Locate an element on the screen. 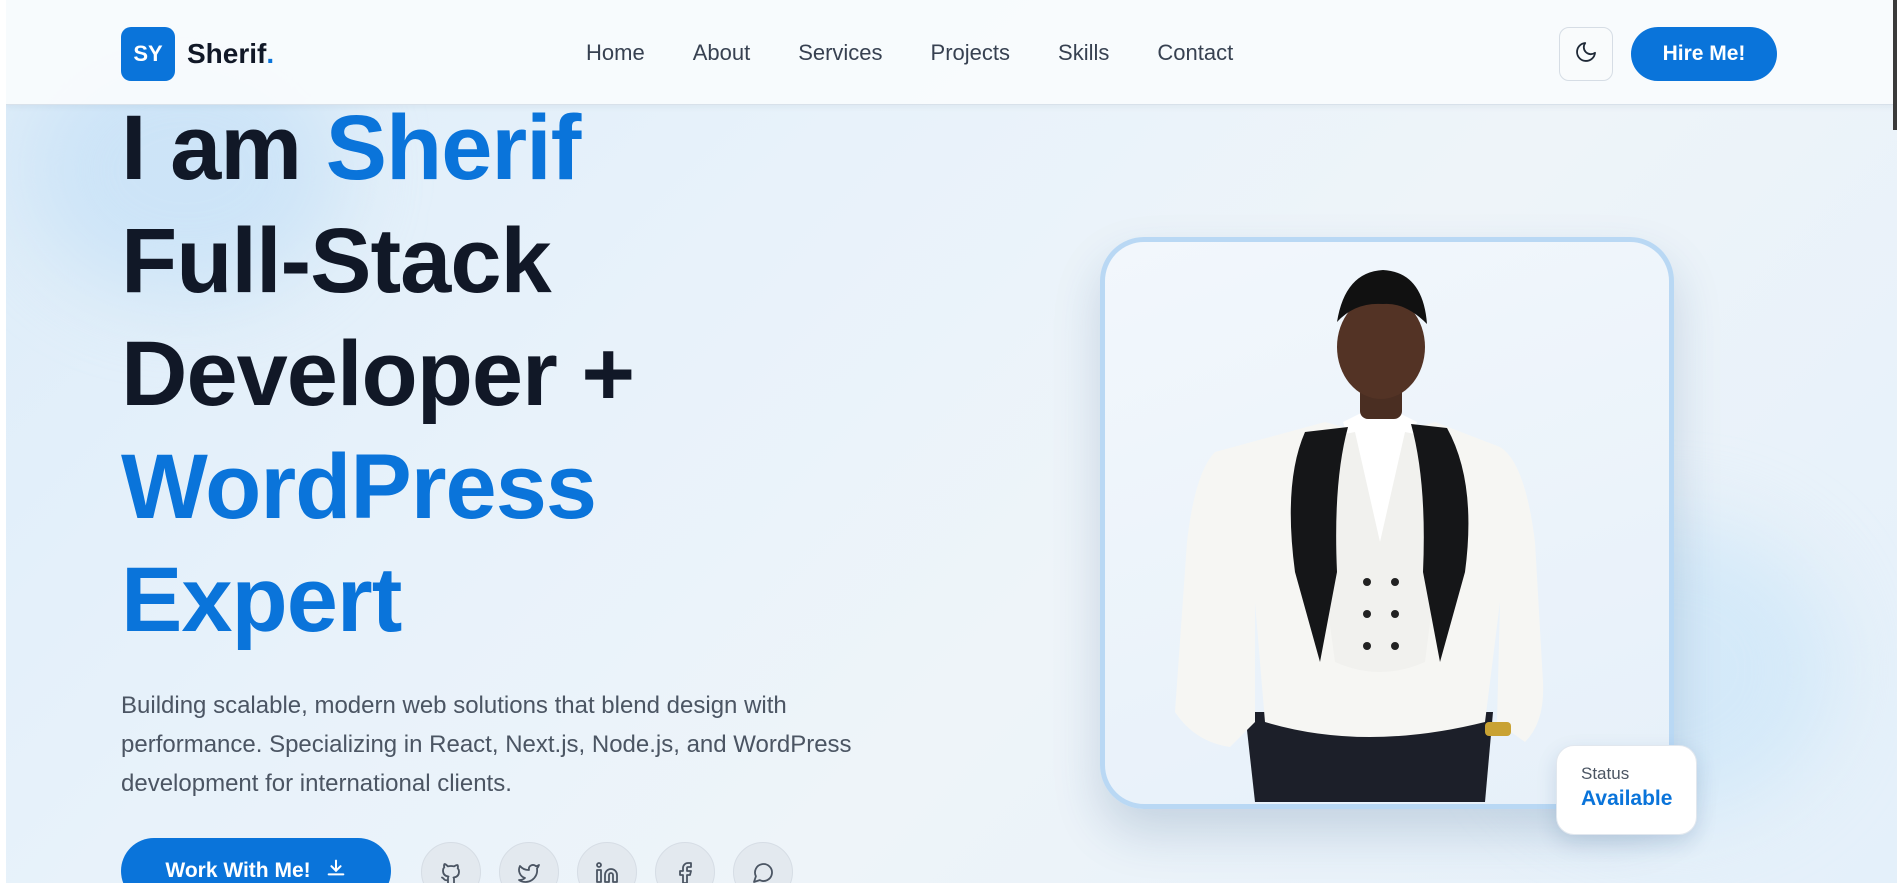 This screenshot has height=883, width=1897. logo-name: Sherif is located at coordinates (227, 53).